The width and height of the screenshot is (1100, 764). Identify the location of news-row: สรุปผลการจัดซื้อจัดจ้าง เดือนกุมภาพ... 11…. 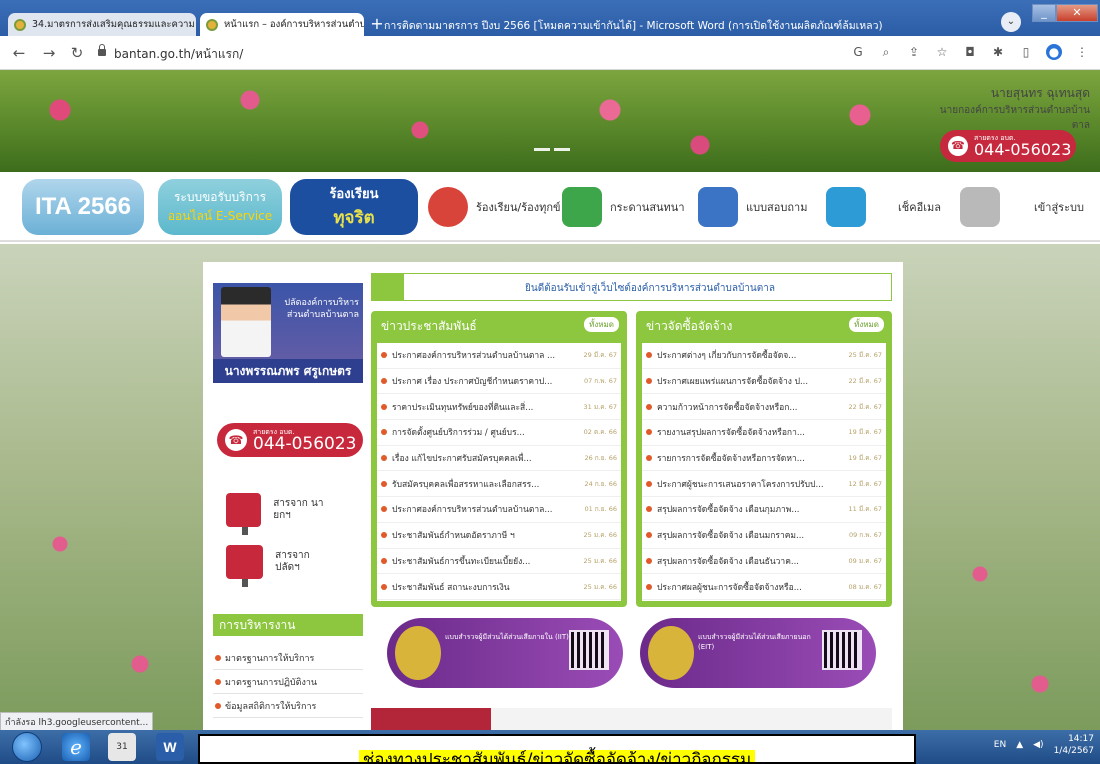
(764, 510).